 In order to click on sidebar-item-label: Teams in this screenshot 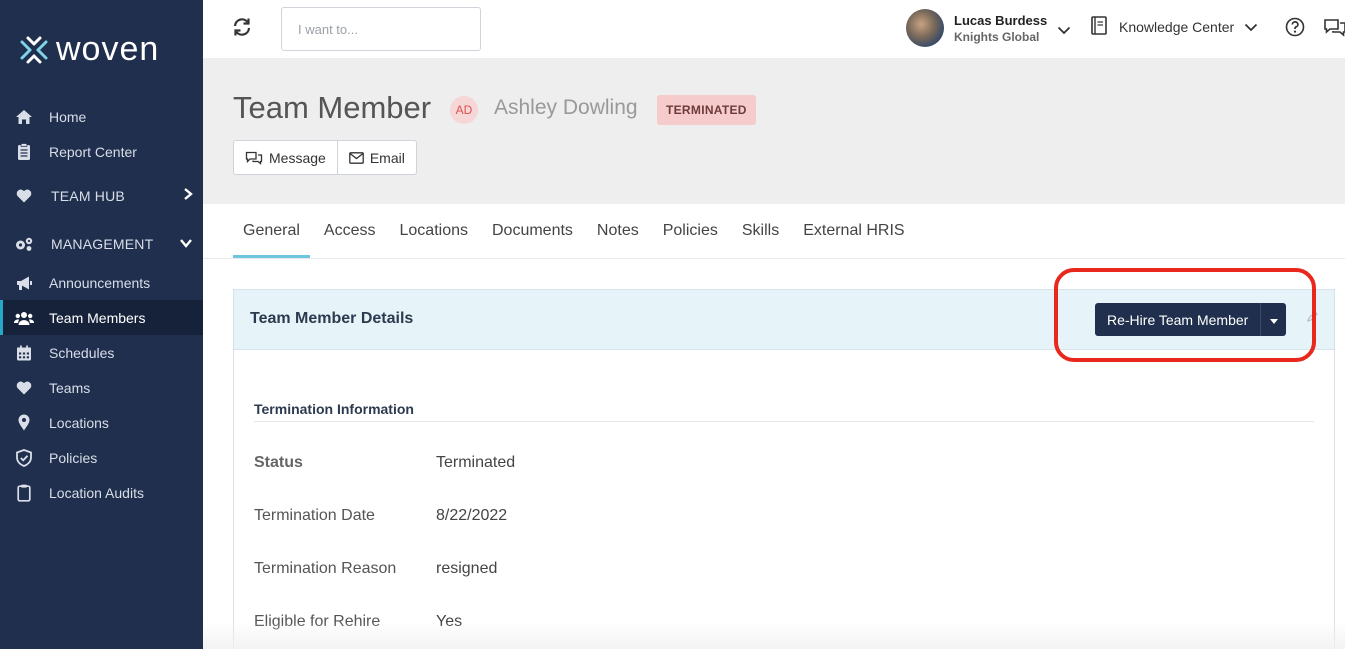, I will do `click(70, 387)`.